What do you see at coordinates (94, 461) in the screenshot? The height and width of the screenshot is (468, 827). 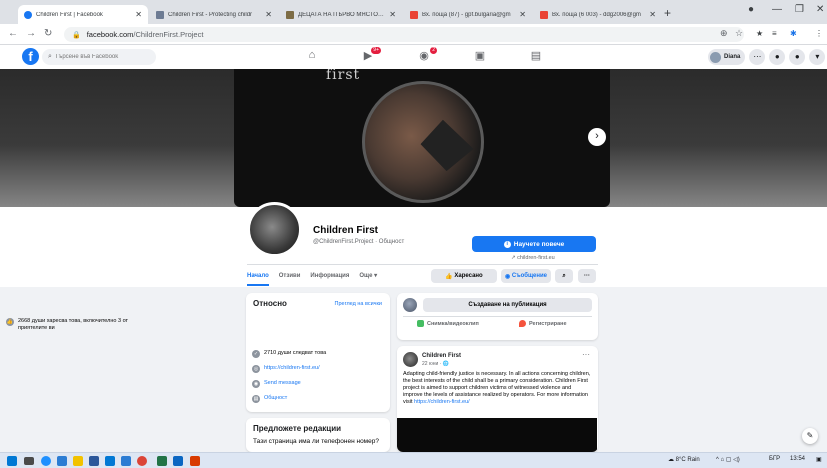 I see `word-icon` at bounding box center [94, 461].